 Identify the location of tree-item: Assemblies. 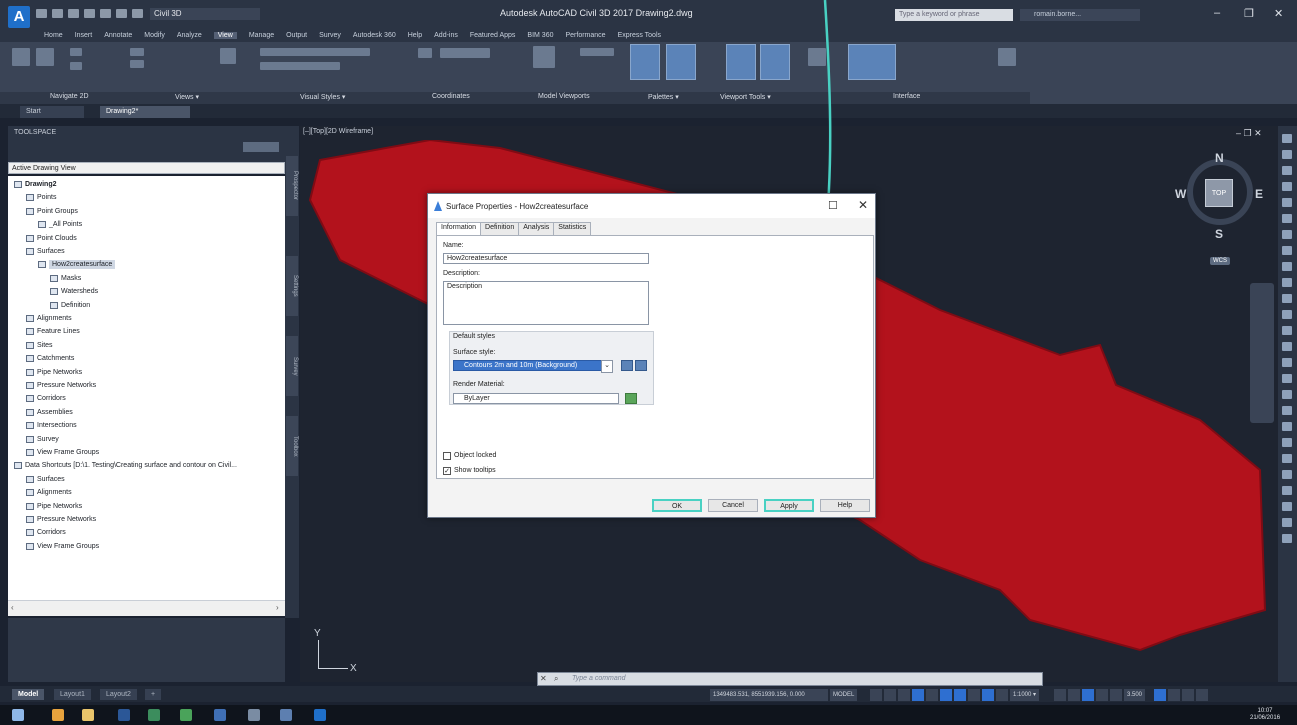
(49, 412).